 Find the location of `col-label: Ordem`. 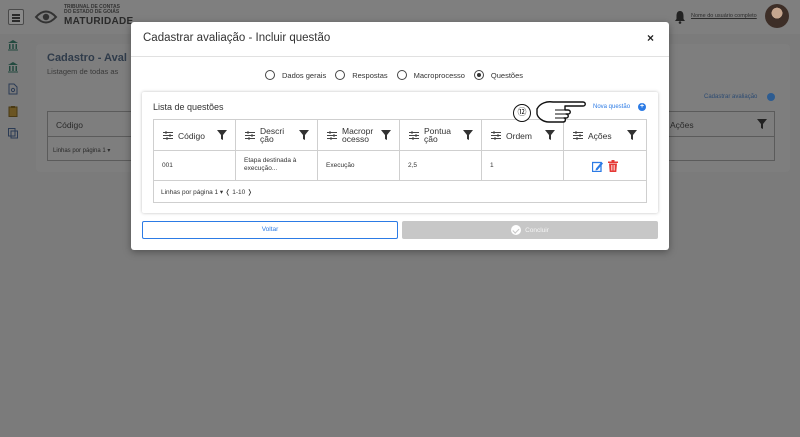

col-label: Ordem is located at coordinates (519, 136).